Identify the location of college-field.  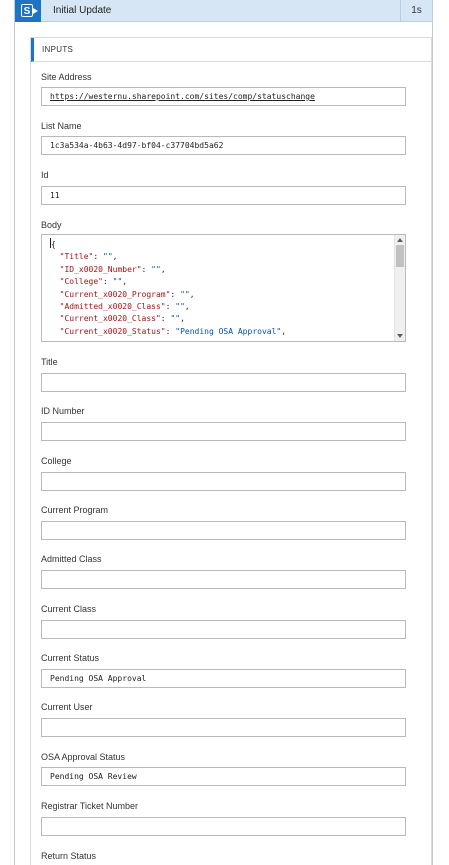
(223, 481).